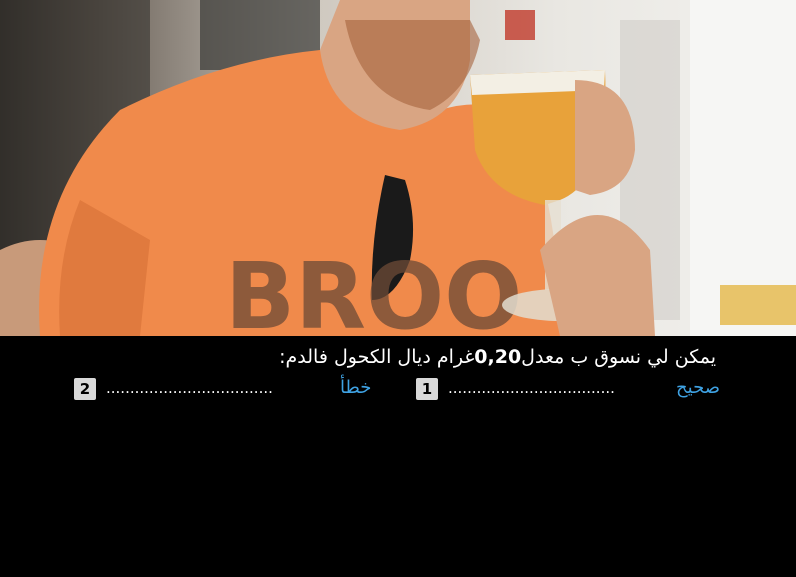 The image size is (796, 577). Describe the element at coordinates (618, 357) in the screenshot. I see `question-part1: يمكن لي نسوق ب معدل` at that location.